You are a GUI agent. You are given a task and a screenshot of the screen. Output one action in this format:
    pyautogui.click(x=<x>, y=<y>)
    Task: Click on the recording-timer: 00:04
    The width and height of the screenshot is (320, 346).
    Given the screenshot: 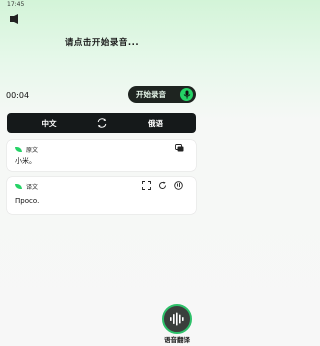 What is the action you would take?
    pyautogui.click(x=18, y=95)
    